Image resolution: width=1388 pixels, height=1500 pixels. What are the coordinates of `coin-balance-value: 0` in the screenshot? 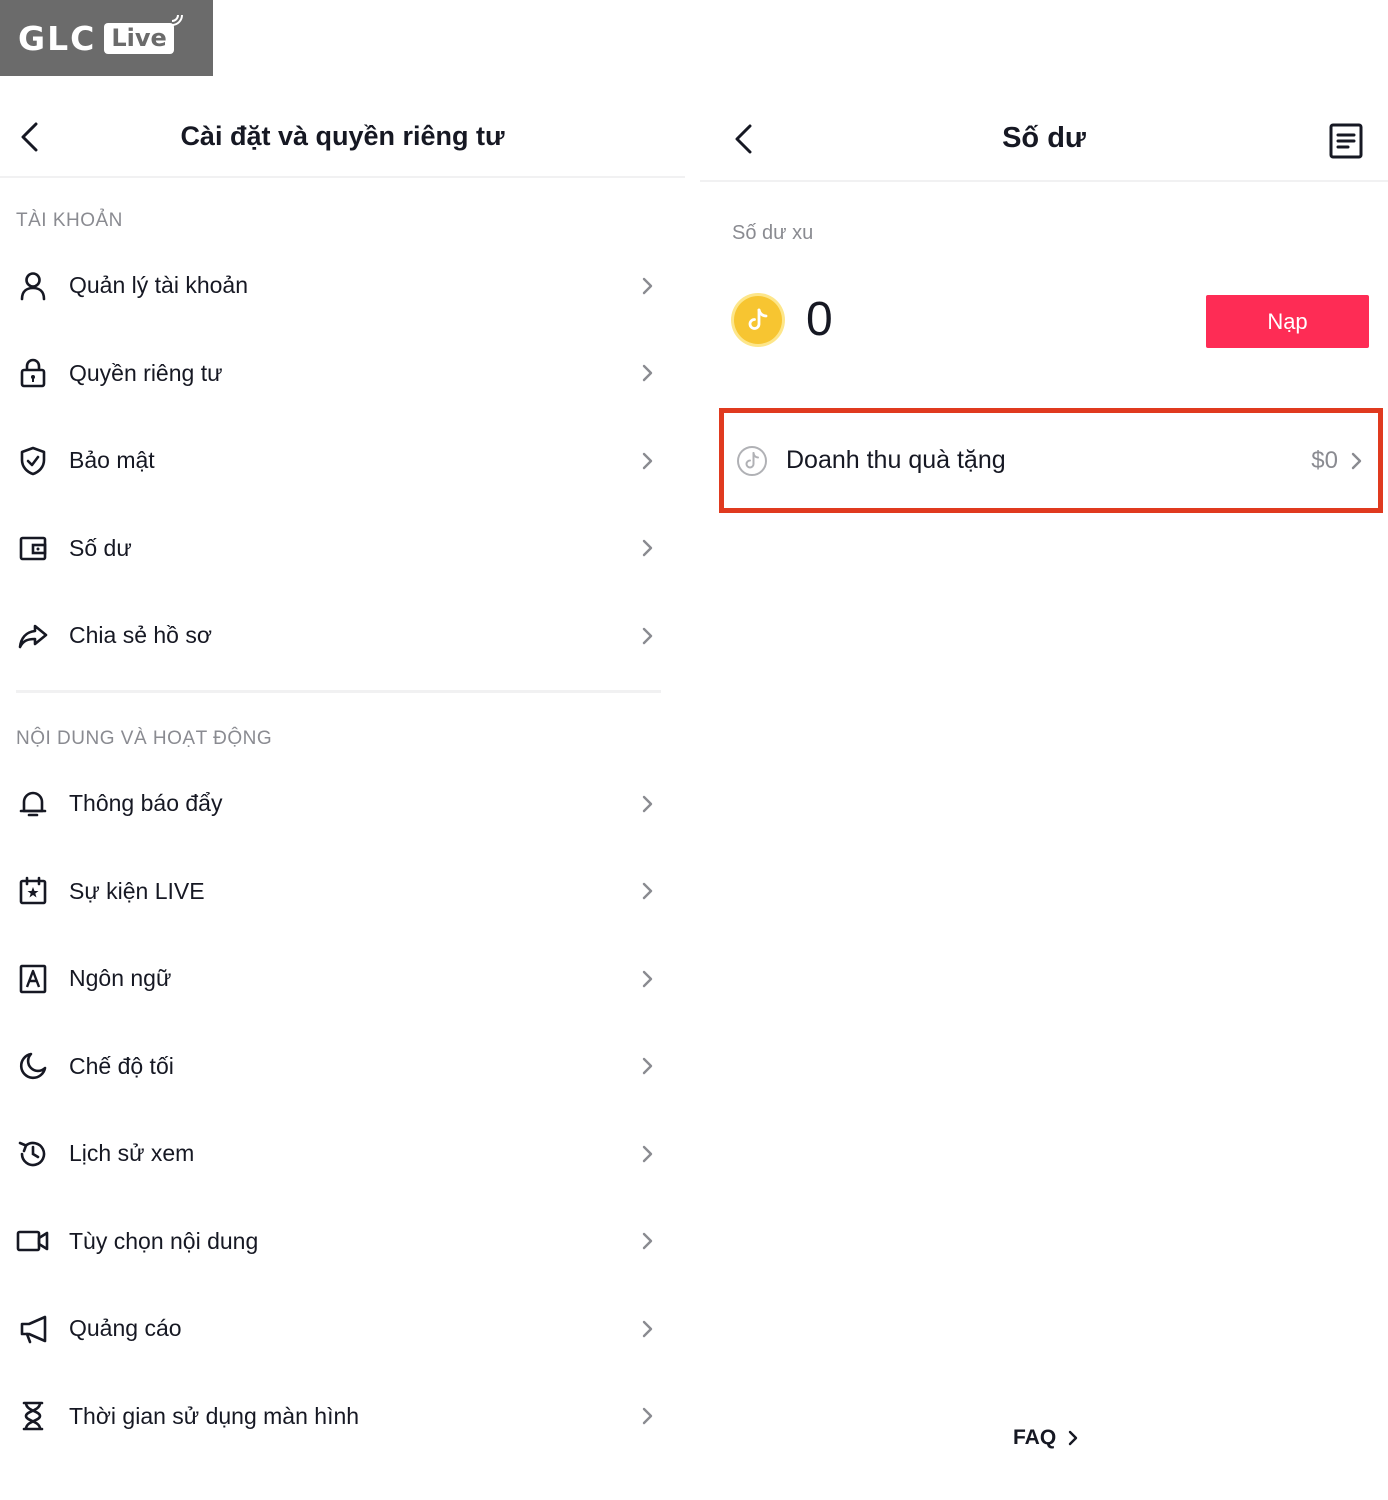 It's located at (819, 319).